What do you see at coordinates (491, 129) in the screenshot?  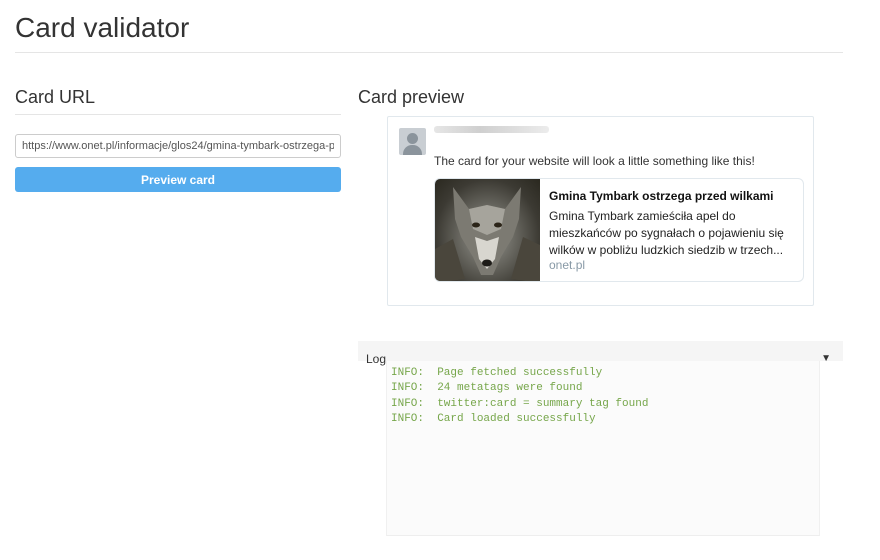 I see `user-name-placeholder` at bounding box center [491, 129].